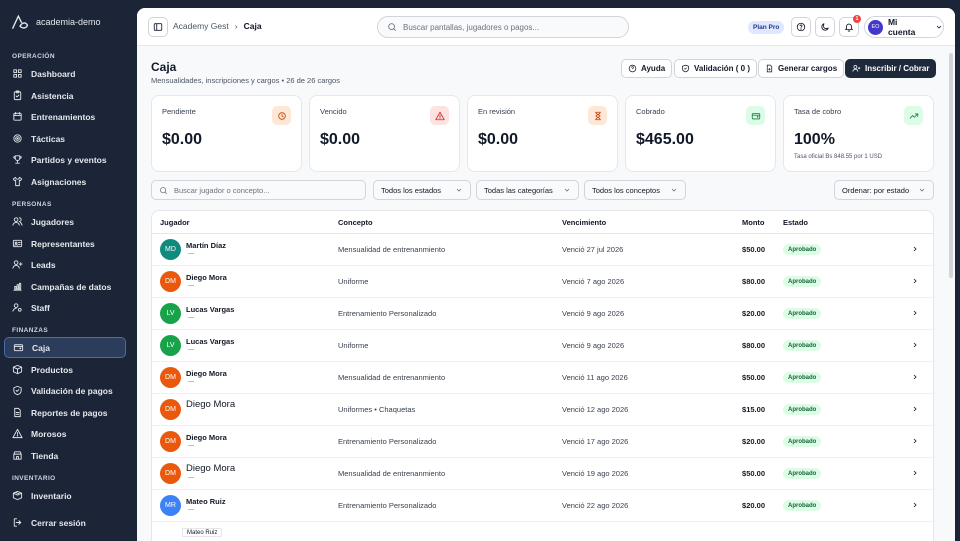 The height and width of the screenshot is (541, 960). What do you see at coordinates (43, 264) in the screenshot?
I see `sidebar-item-label: Leads` at bounding box center [43, 264].